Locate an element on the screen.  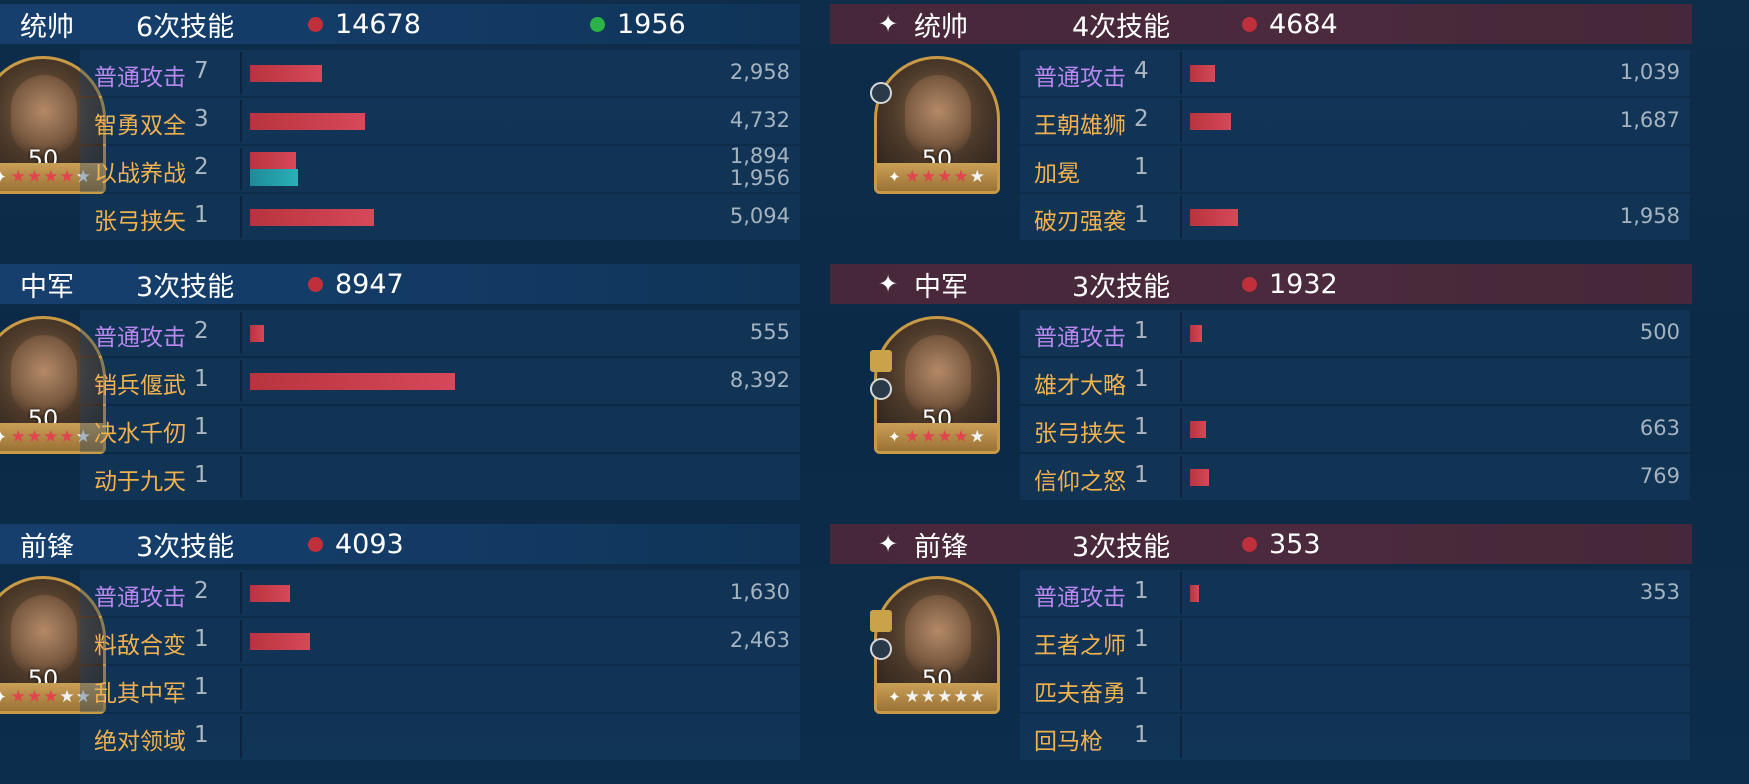
skill-row: 回马枪 1 is located at coordinates (1355, 737).